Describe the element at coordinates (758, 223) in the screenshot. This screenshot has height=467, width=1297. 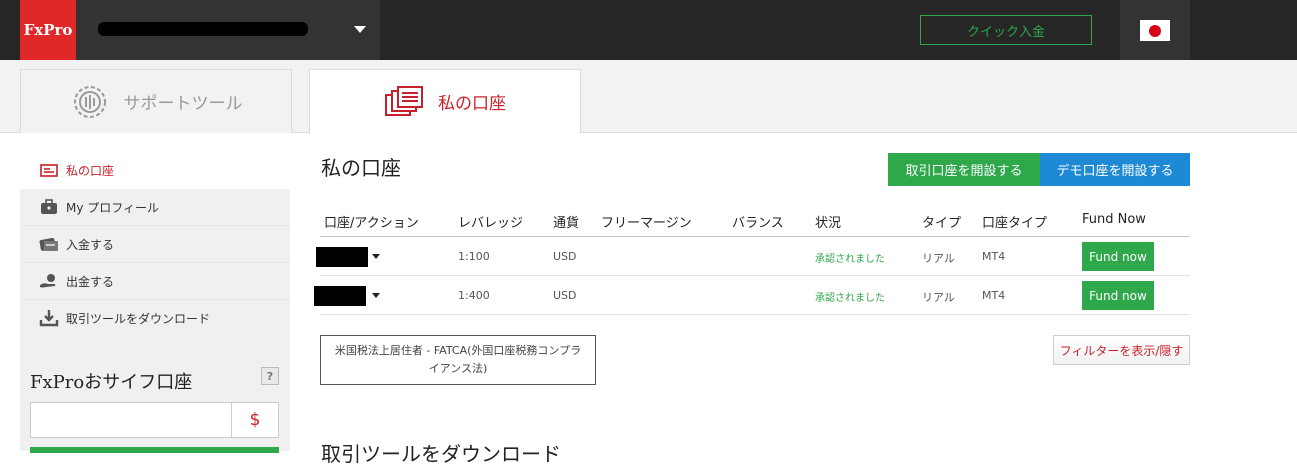
I see `header-balance: バランス` at that location.